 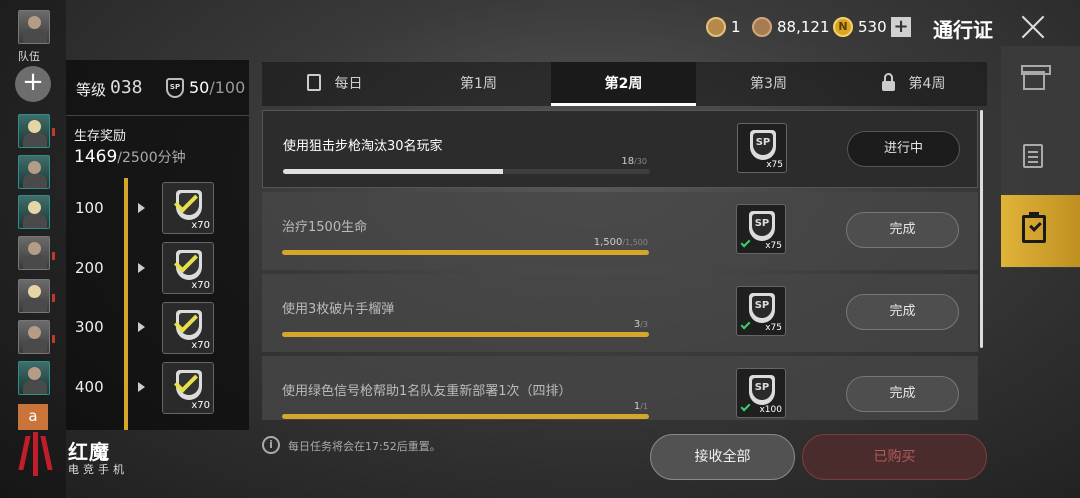 I want to click on survival-minutes: 1469/2500分钟, so click(x=130, y=157).